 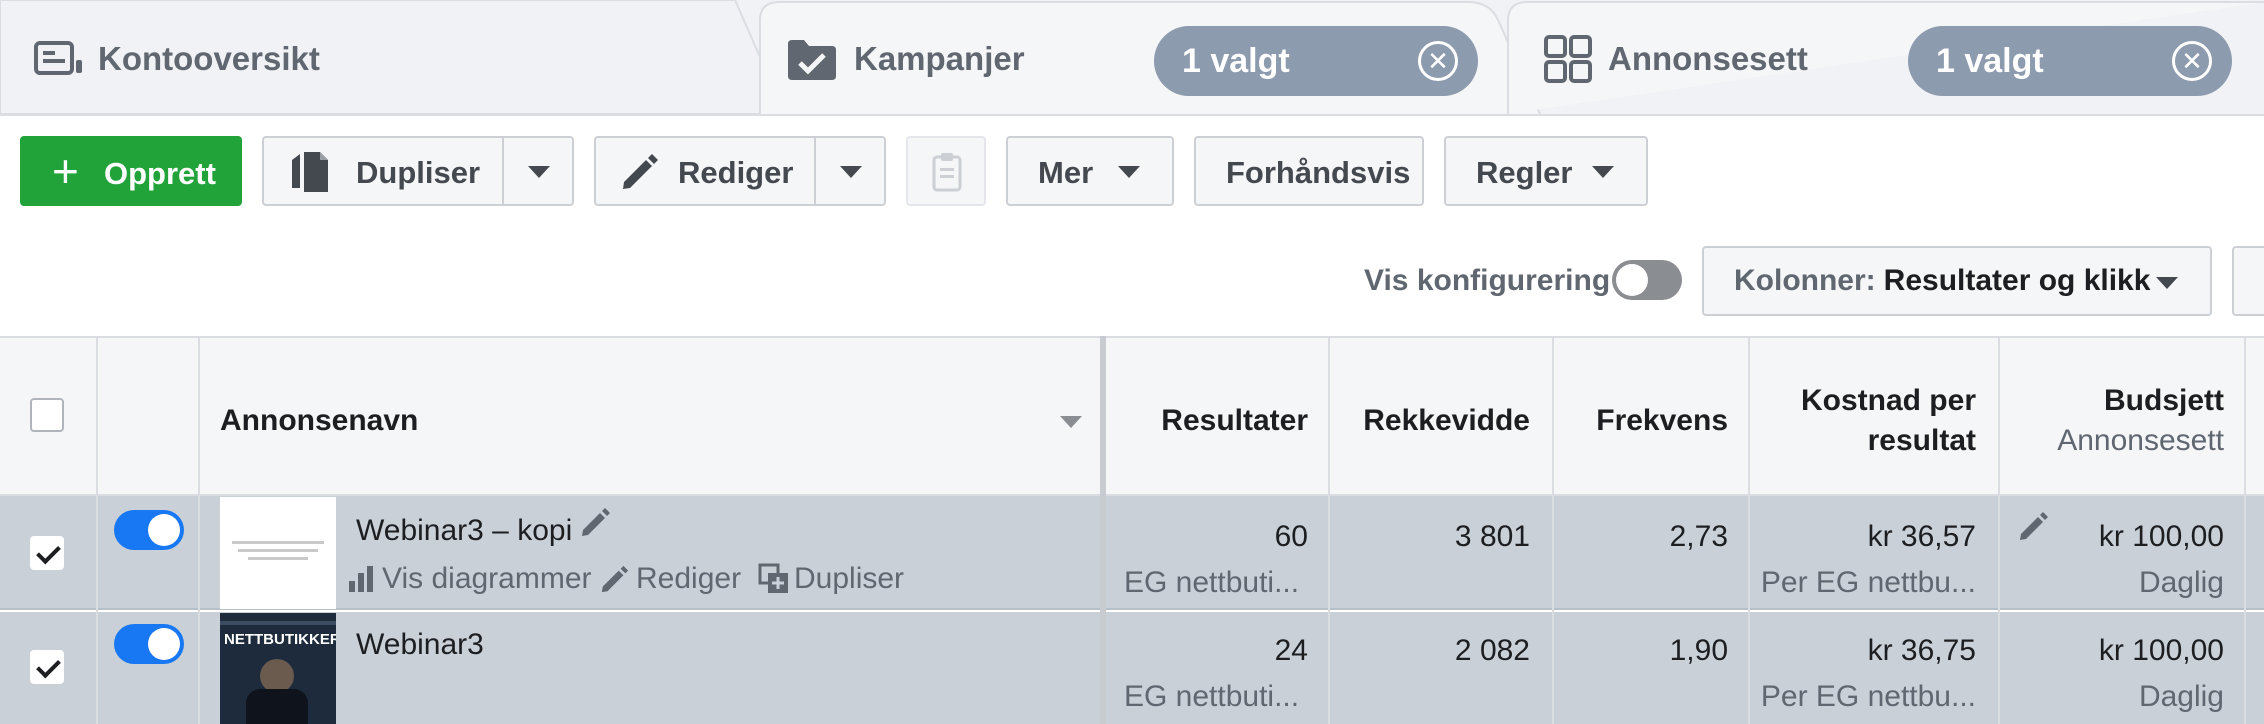 I want to click on breakdown-button, so click(x=2248, y=281).